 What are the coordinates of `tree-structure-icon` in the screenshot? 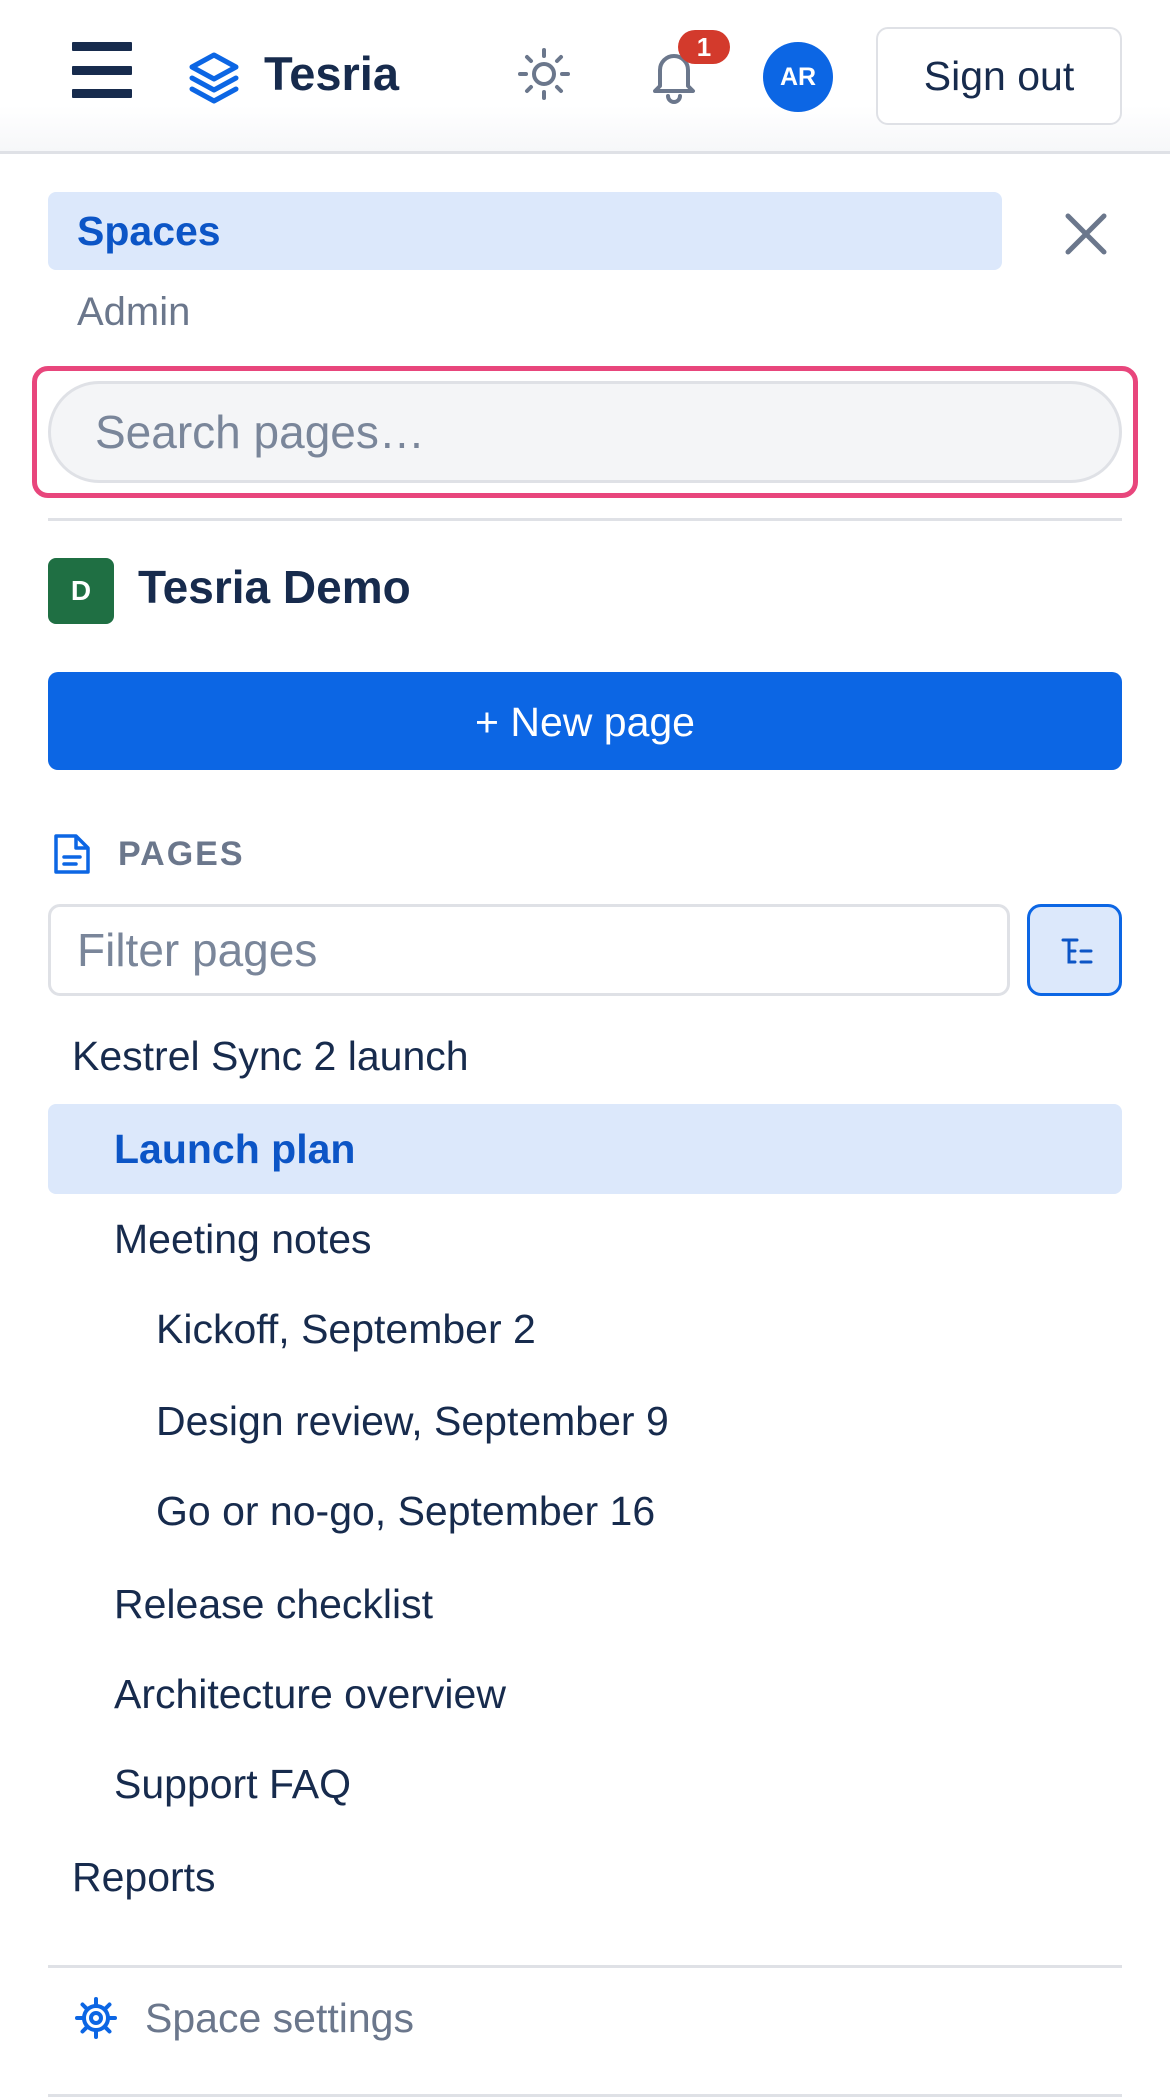 It's located at (1077, 951).